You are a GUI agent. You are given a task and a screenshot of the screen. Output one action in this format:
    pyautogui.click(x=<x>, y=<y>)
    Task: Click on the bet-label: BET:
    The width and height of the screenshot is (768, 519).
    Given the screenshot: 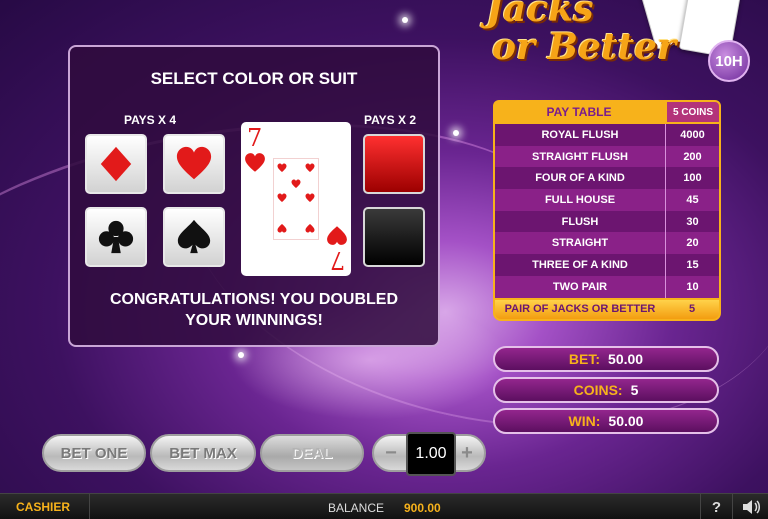 What is the action you would take?
    pyautogui.click(x=584, y=359)
    